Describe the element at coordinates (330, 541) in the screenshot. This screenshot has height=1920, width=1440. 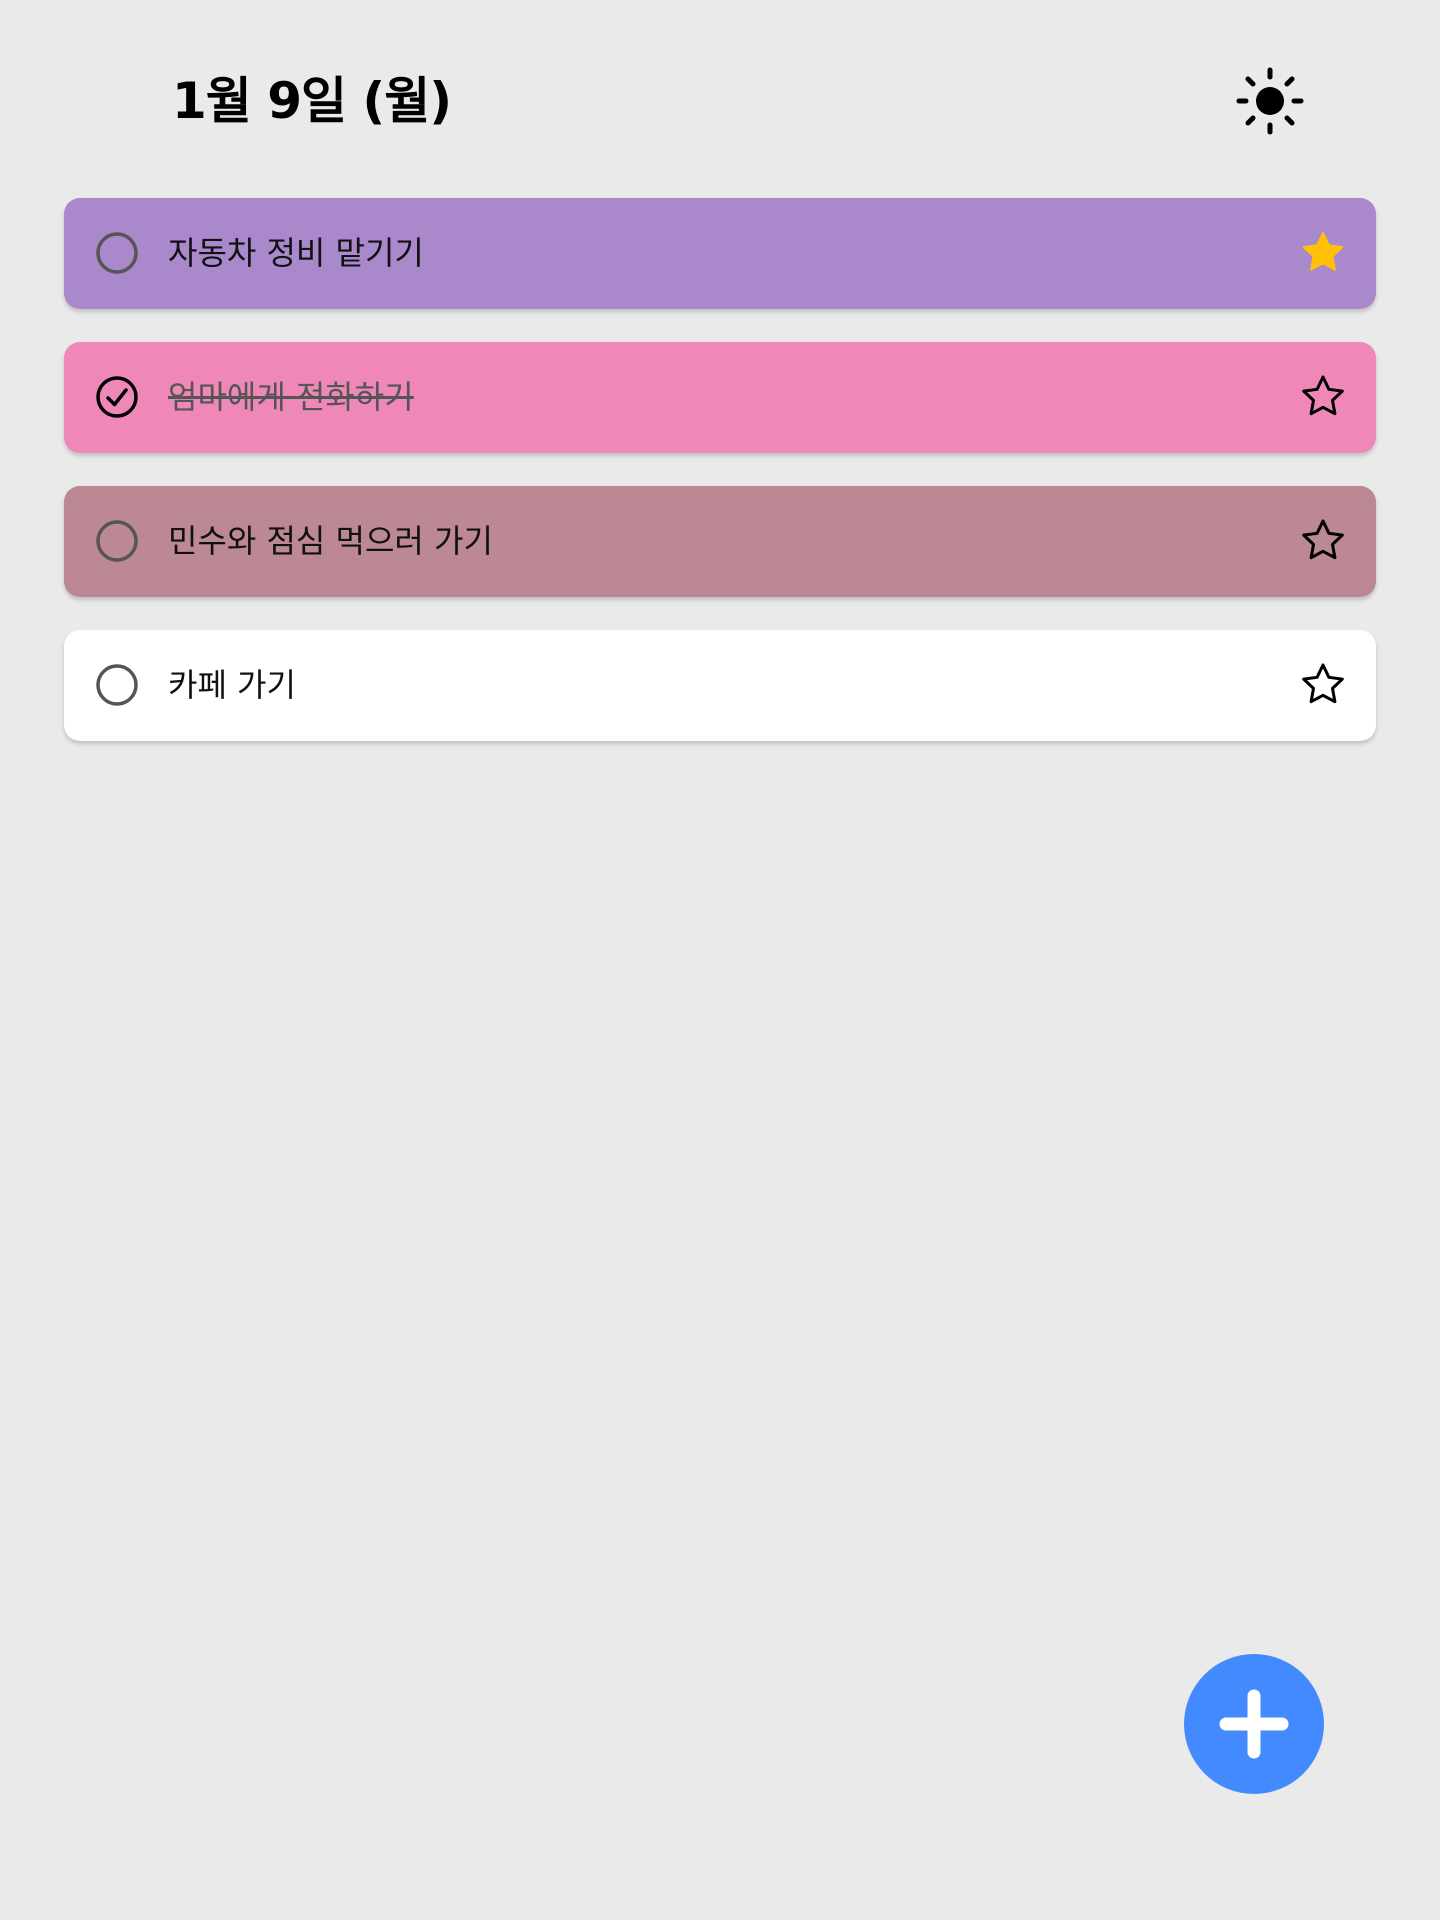
I see `todo-text: 민수와 점심 먹으러 가기` at that location.